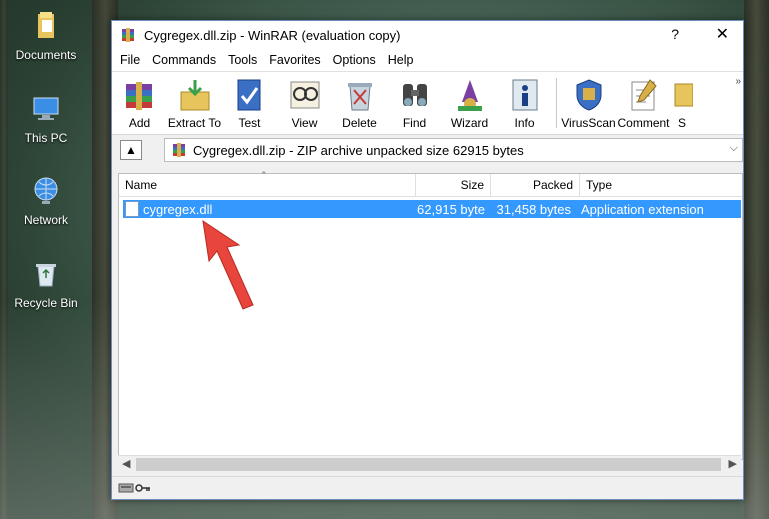 This screenshot has height=519, width=769. What do you see at coordinates (126, 463) in the screenshot?
I see `scroll-left-icon: ◀` at bounding box center [126, 463].